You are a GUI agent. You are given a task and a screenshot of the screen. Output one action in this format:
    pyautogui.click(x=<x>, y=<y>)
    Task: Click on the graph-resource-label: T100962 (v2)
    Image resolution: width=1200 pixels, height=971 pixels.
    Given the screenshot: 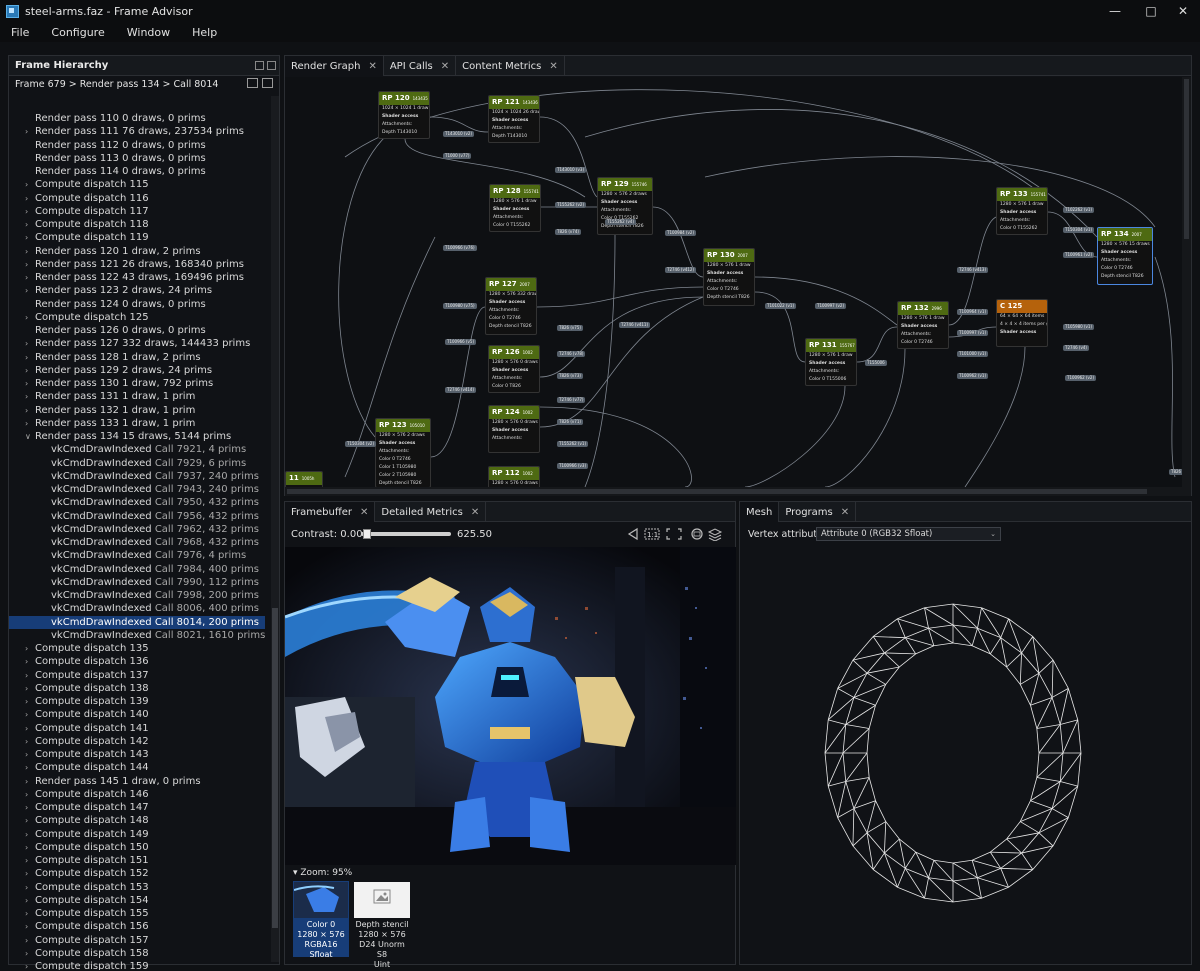 What is the action you would take?
    pyautogui.click(x=1081, y=378)
    